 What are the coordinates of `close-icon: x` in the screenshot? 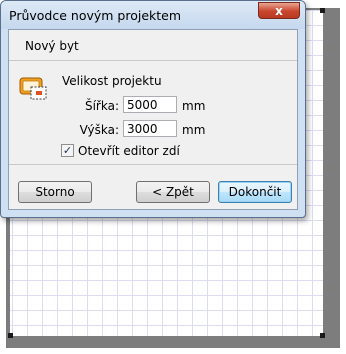 It's located at (279, 10).